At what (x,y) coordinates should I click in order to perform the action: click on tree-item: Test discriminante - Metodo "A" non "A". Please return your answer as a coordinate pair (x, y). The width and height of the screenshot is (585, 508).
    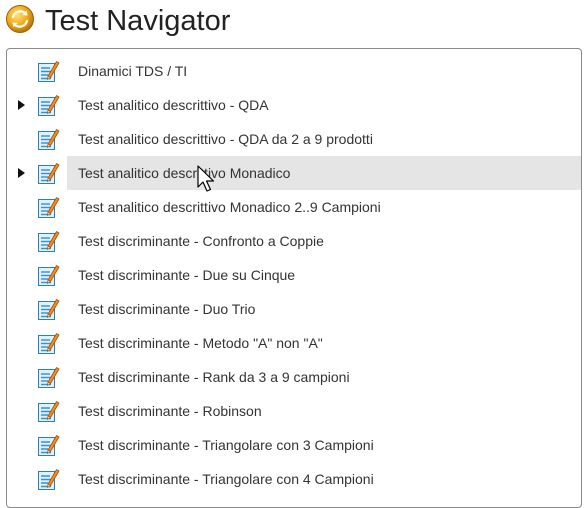
    Looking at the image, I should click on (294, 343).